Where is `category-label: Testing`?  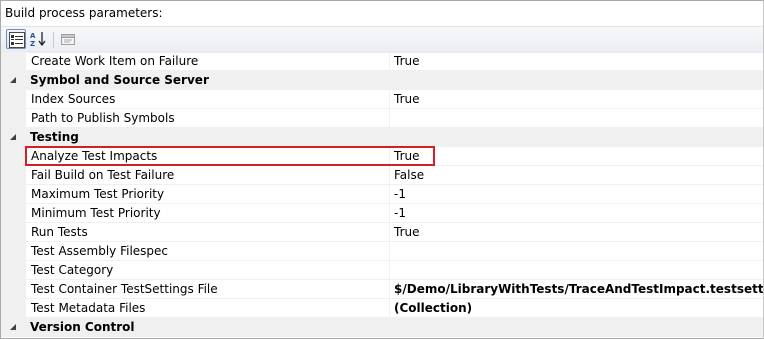
category-label: Testing is located at coordinates (54, 137).